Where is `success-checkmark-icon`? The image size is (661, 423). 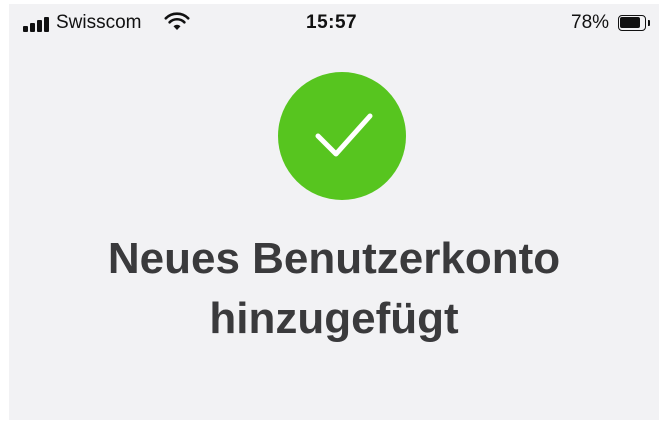 success-checkmark-icon is located at coordinates (342, 136).